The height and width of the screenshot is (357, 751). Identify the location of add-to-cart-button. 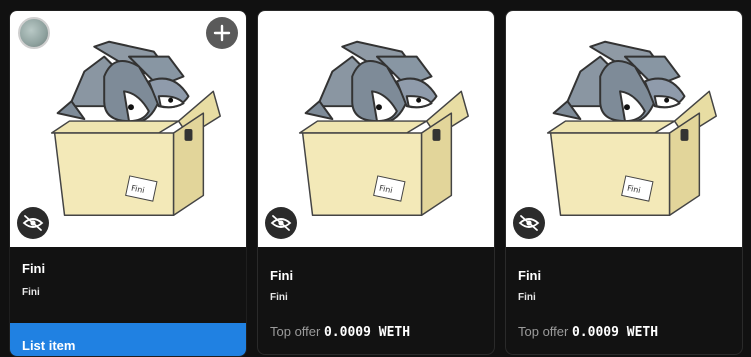
(222, 33).